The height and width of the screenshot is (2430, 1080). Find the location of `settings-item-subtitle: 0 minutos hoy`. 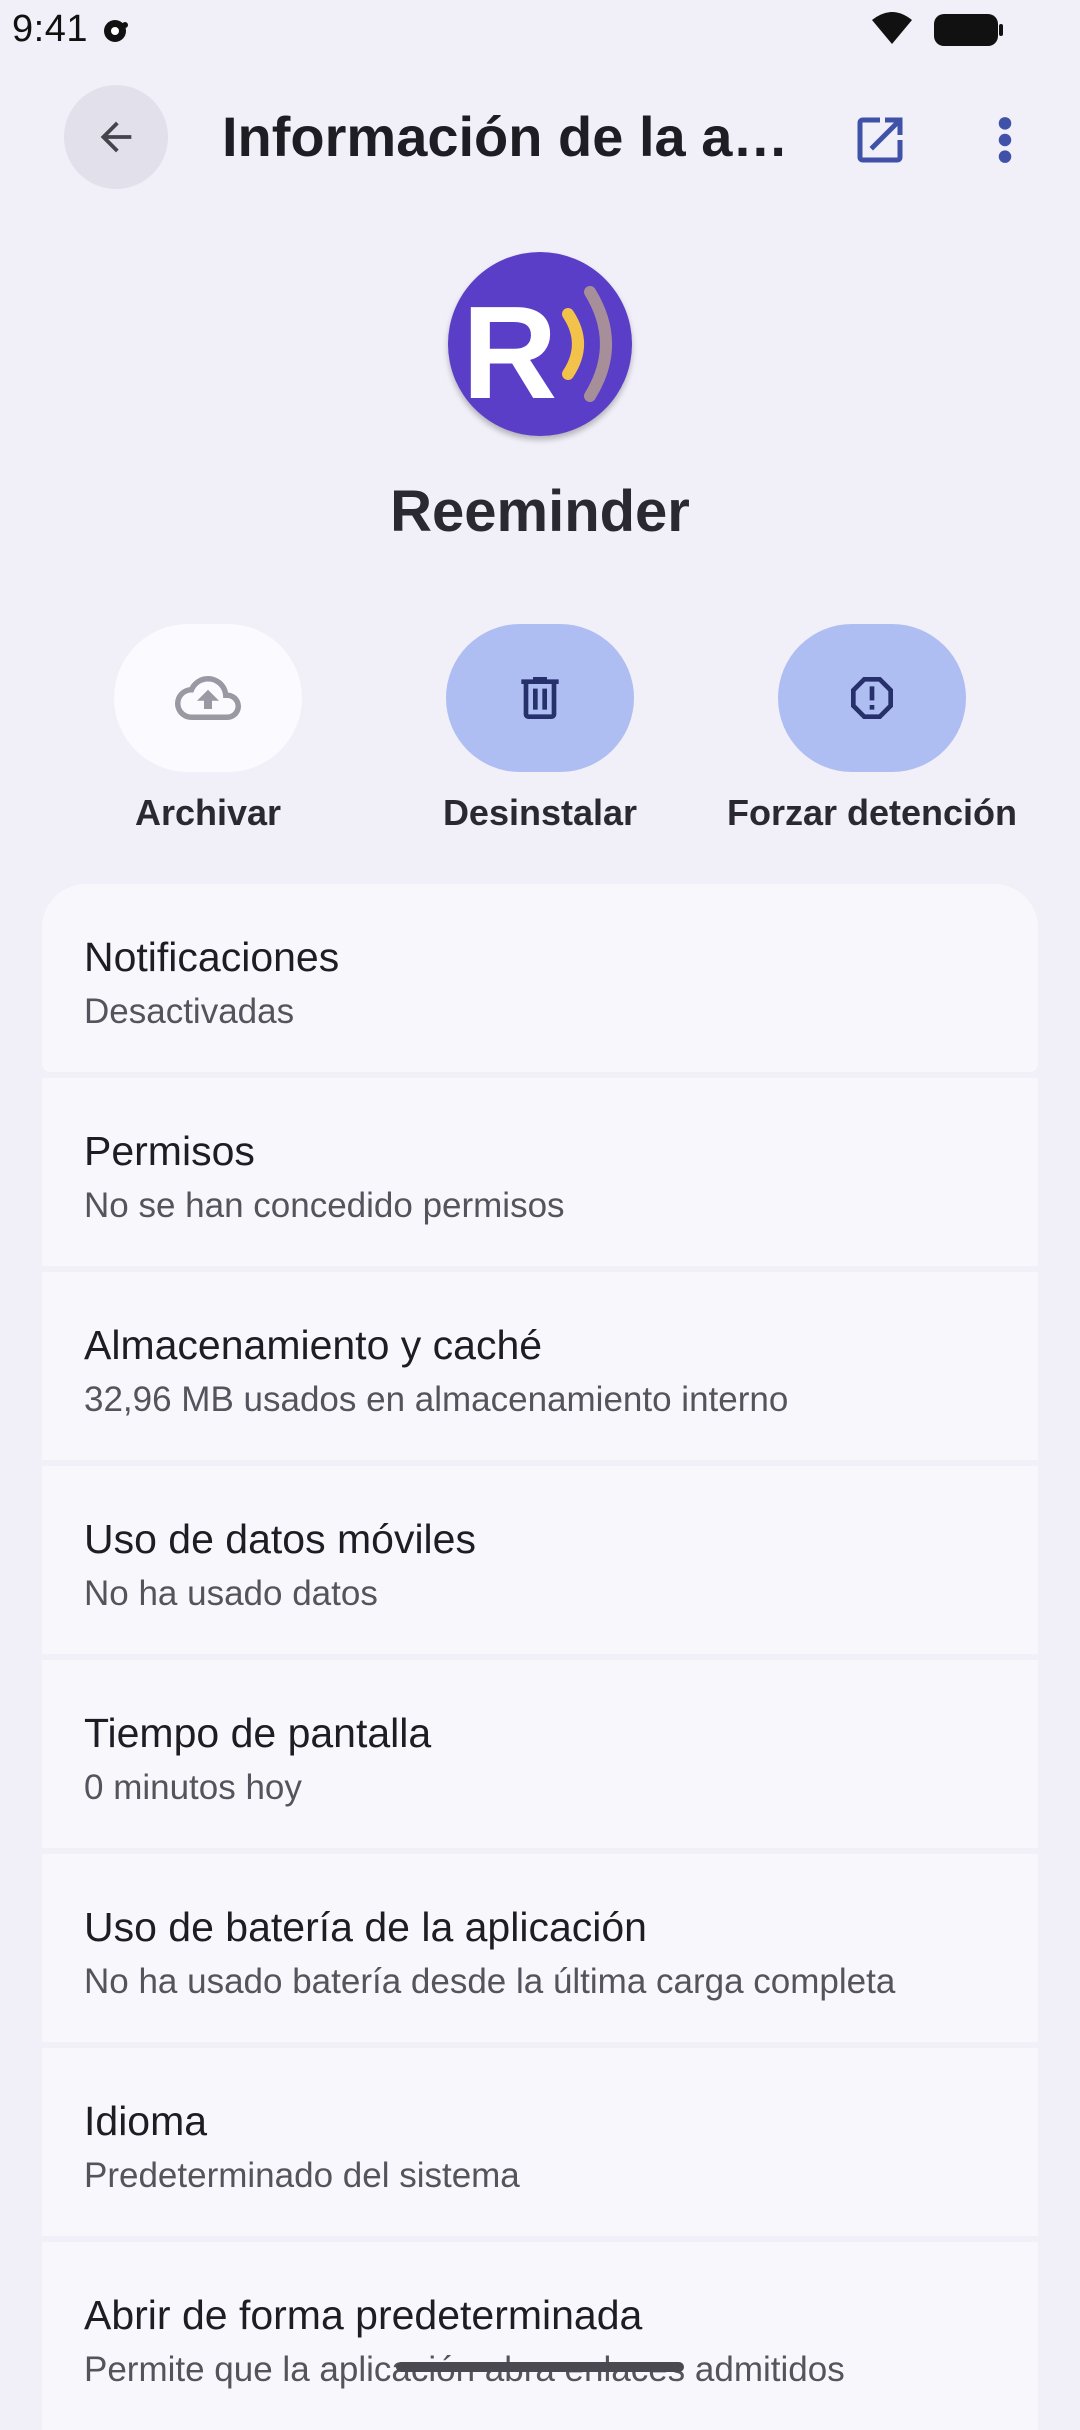

settings-item-subtitle: 0 minutos hoy is located at coordinates (193, 1787).